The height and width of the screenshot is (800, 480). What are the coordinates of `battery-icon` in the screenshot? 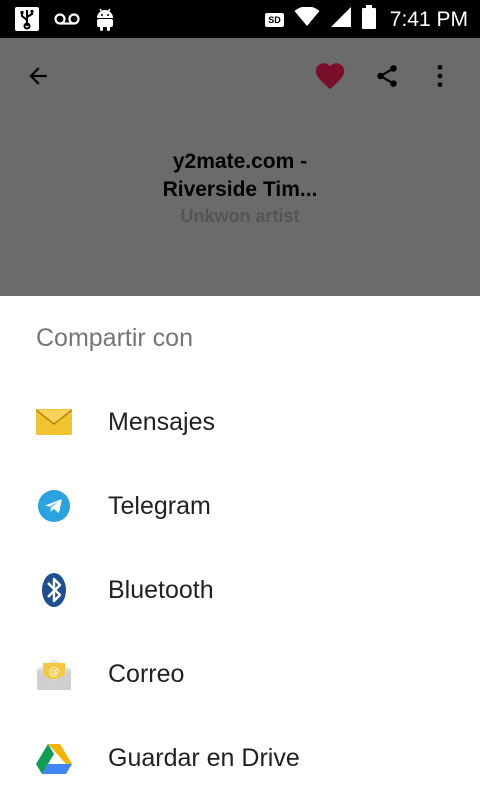 It's located at (368, 19).